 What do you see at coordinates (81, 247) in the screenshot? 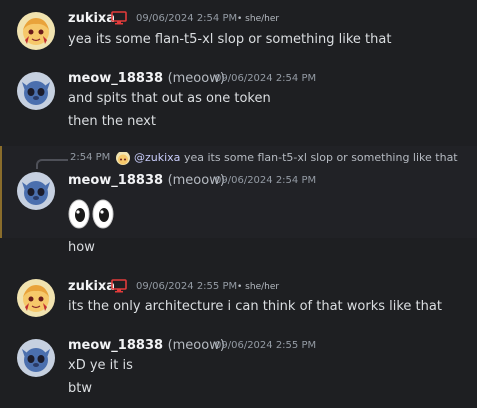
I see `message-text: how` at bounding box center [81, 247].